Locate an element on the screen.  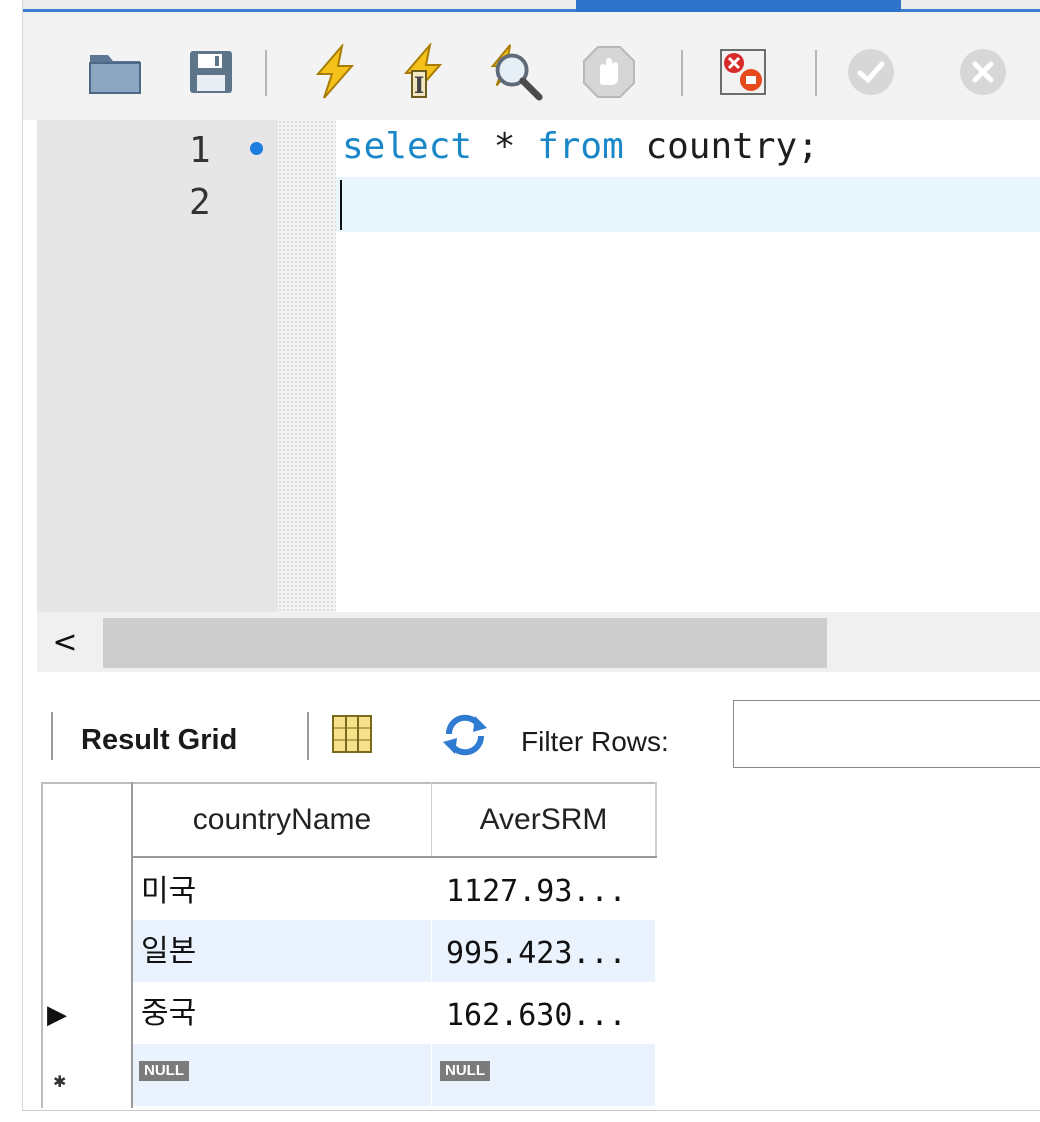
filter-rows-input is located at coordinates (886, 734).